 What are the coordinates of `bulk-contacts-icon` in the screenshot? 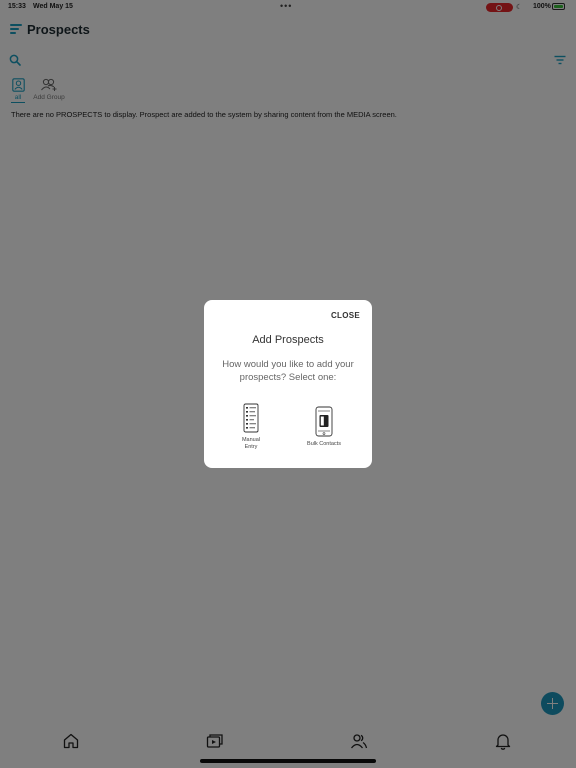 It's located at (324, 421).